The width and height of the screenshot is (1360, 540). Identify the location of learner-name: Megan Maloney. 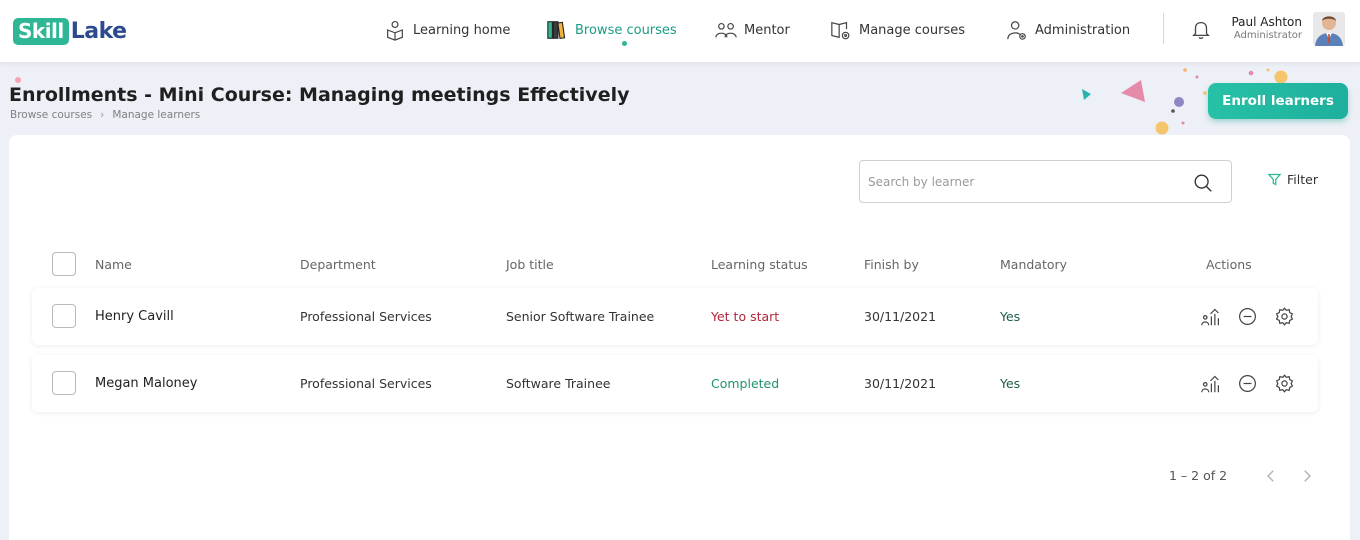
(146, 383).